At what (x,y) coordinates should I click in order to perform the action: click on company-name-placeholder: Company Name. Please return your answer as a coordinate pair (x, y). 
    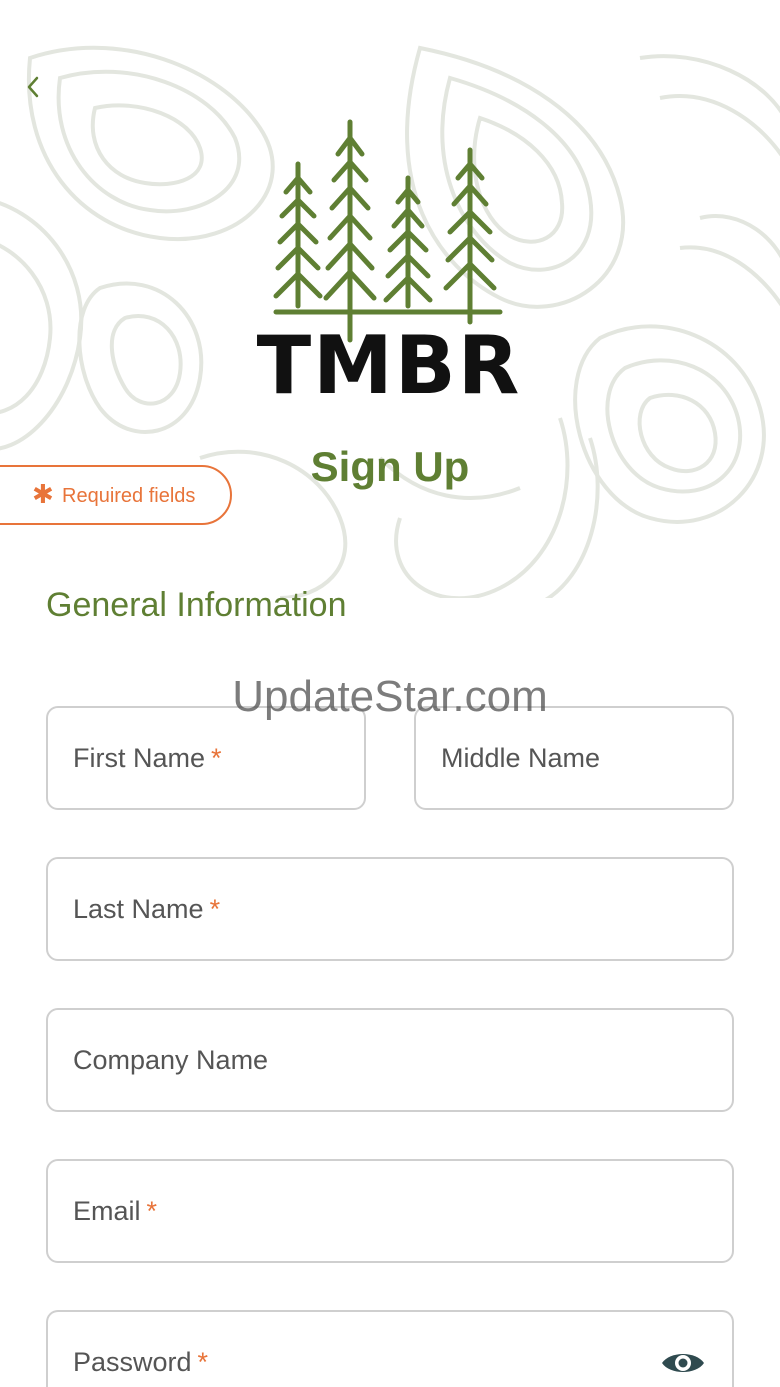
    Looking at the image, I should click on (171, 1060).